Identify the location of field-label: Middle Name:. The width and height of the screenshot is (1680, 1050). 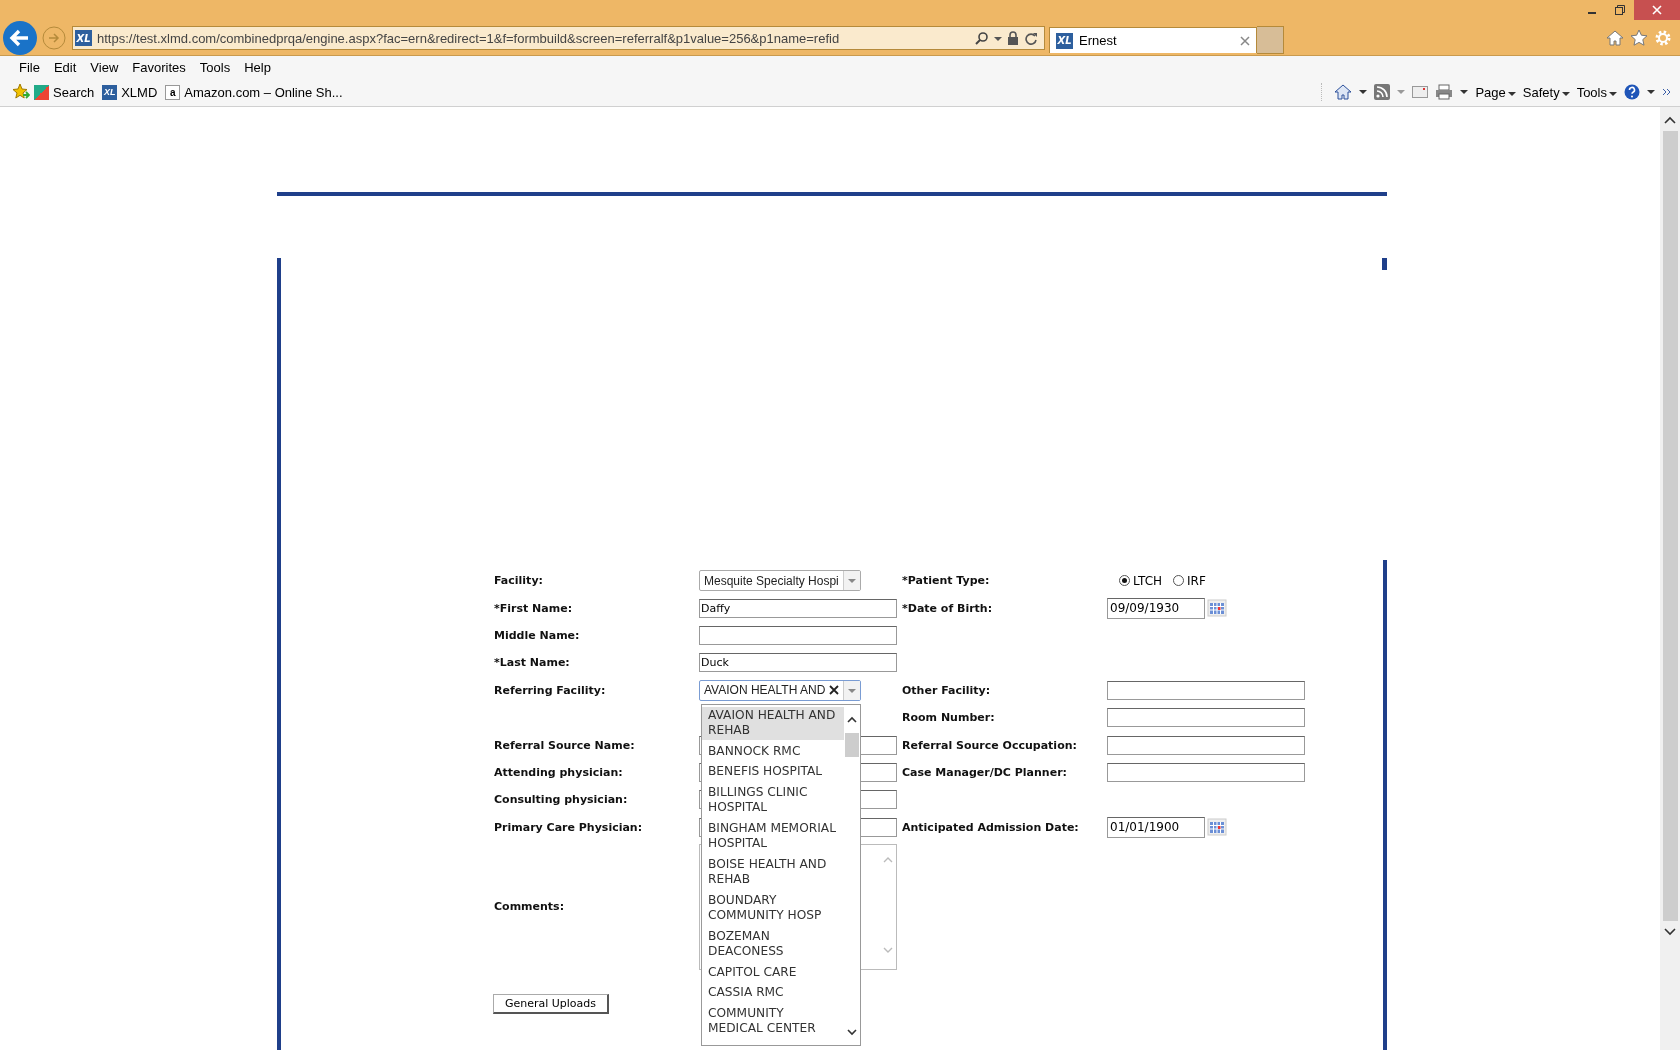
(537, 635).